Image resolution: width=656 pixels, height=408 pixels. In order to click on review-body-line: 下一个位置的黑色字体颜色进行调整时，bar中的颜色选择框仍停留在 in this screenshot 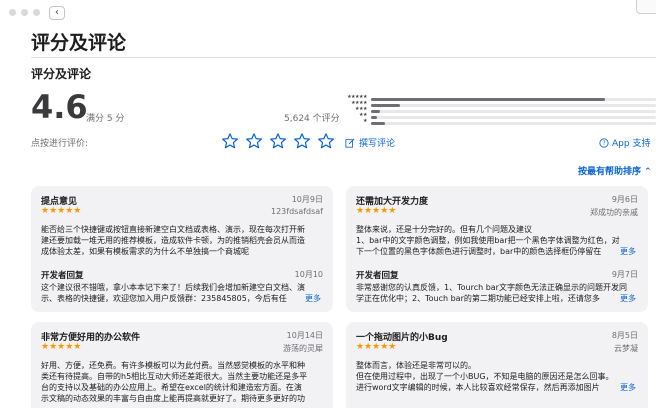, I will do `click(479, 251)`.